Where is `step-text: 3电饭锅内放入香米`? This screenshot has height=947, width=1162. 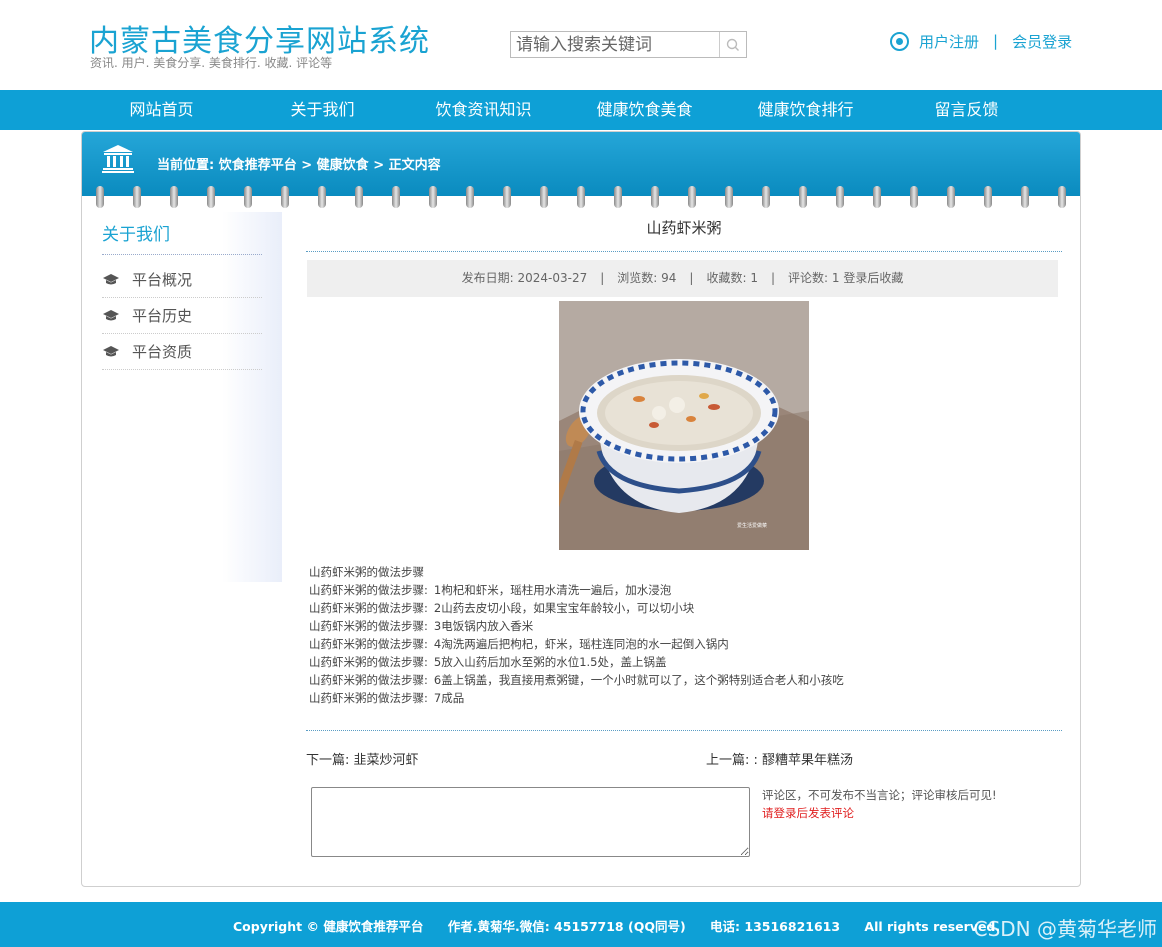
step-text: 3电饭锅内放入香米 is located at coordinates (483, 626).